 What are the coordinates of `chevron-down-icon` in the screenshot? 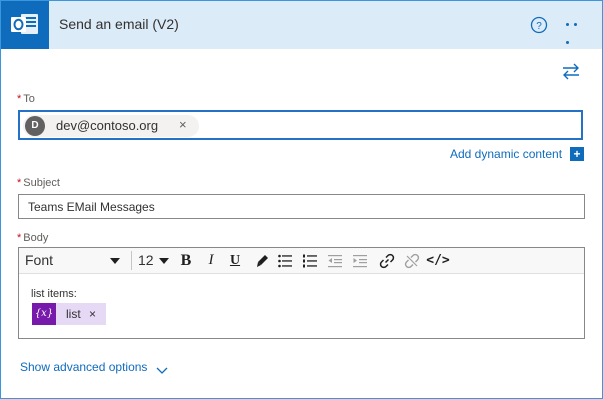 It's located at (162, 371).